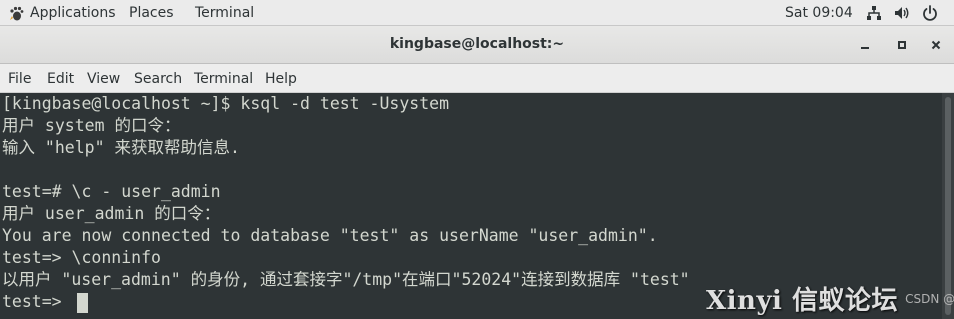 The height and width of the screenshot is (319, 954). I want to click on clock: Sat 09:04, so click(819, 13).